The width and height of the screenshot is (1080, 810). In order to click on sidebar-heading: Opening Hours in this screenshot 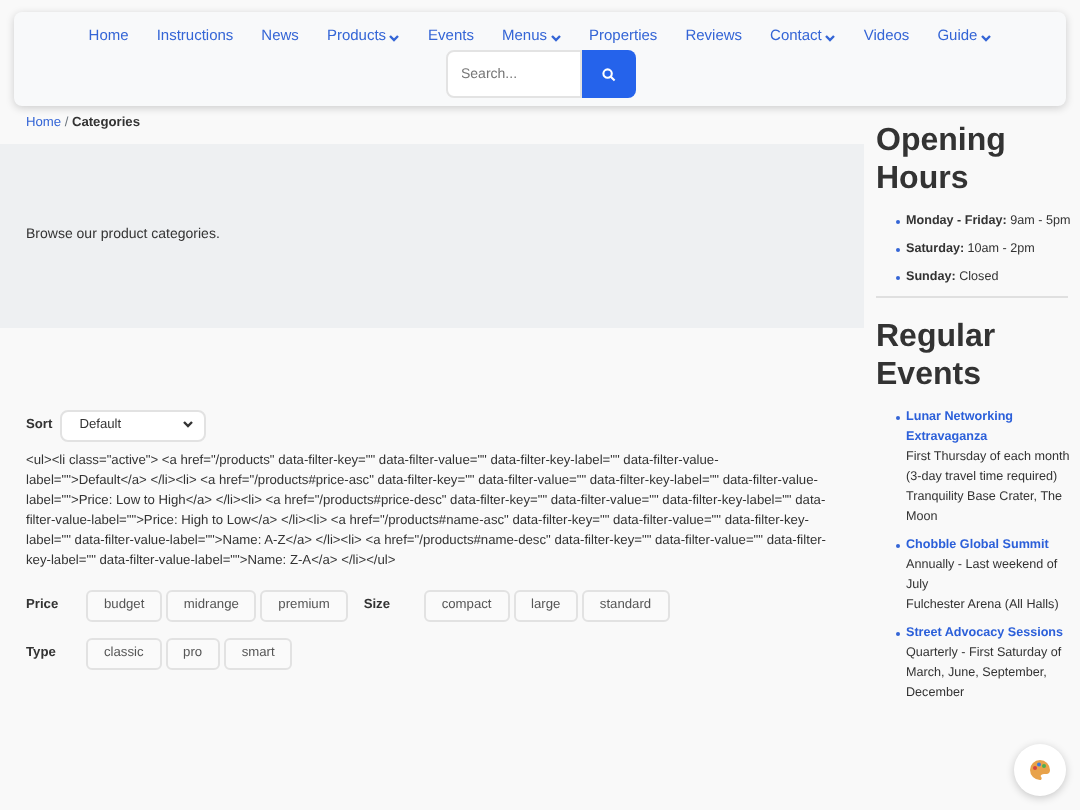, I will do `click(942, 160)`.